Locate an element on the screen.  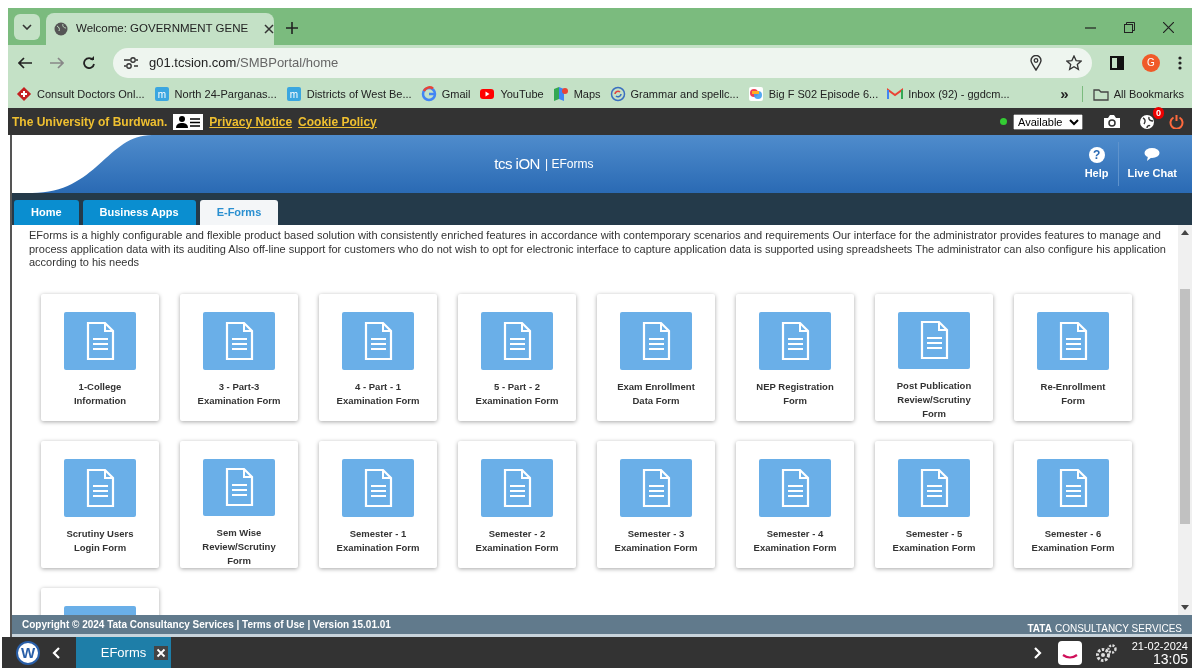
star-icon is located at coordinates (1074, 62).